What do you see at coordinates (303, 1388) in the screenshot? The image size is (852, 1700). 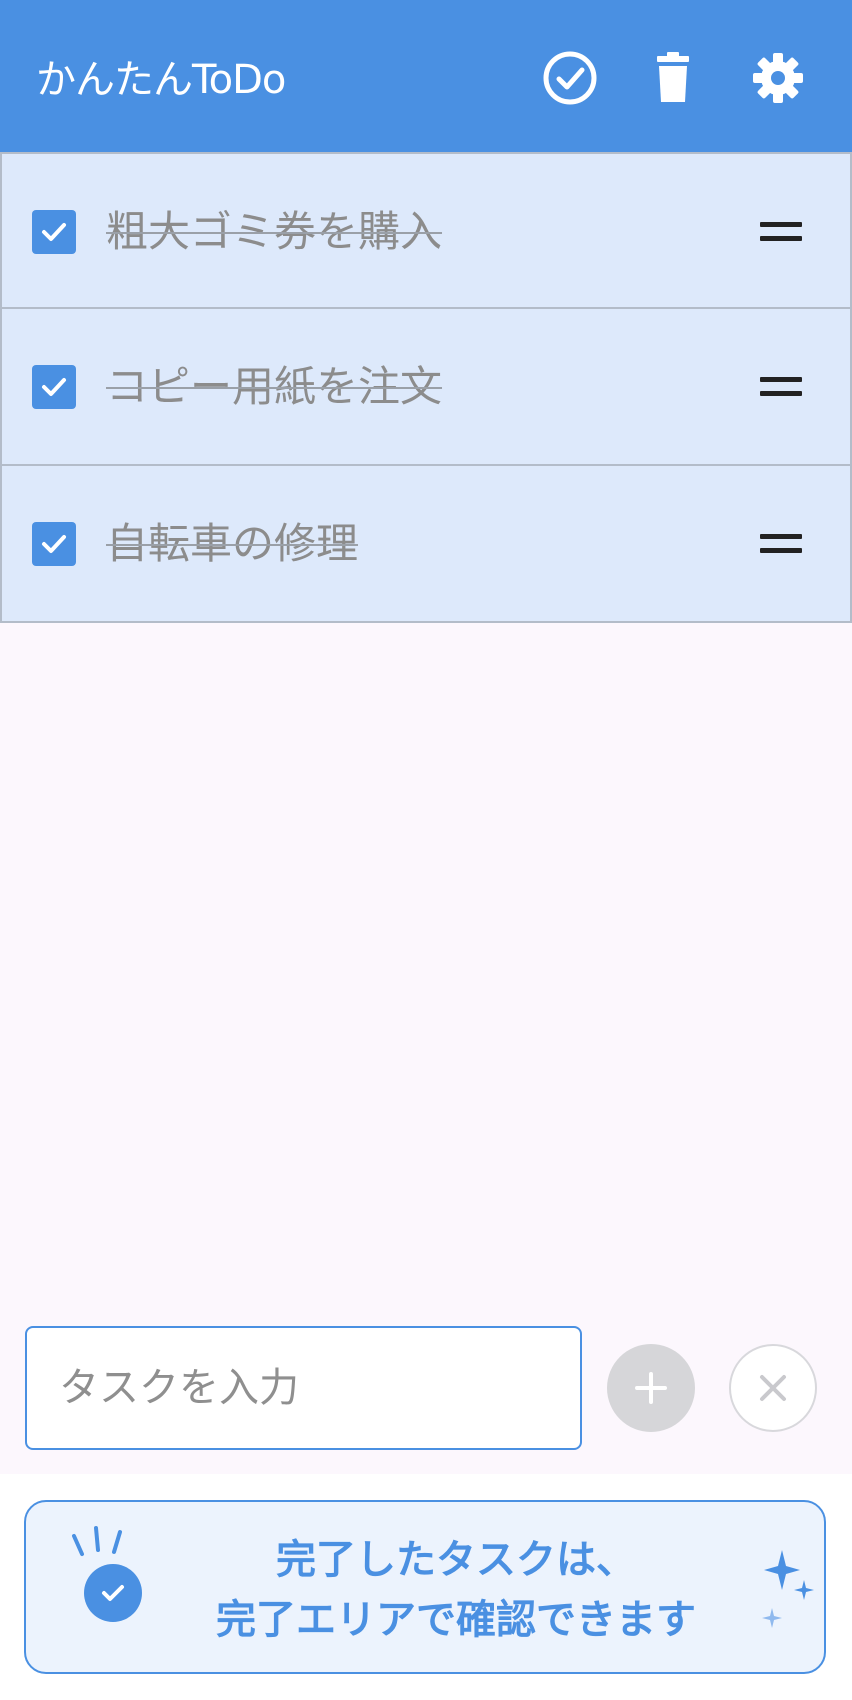 I see `task-input` at bounding box center [303, 1388].